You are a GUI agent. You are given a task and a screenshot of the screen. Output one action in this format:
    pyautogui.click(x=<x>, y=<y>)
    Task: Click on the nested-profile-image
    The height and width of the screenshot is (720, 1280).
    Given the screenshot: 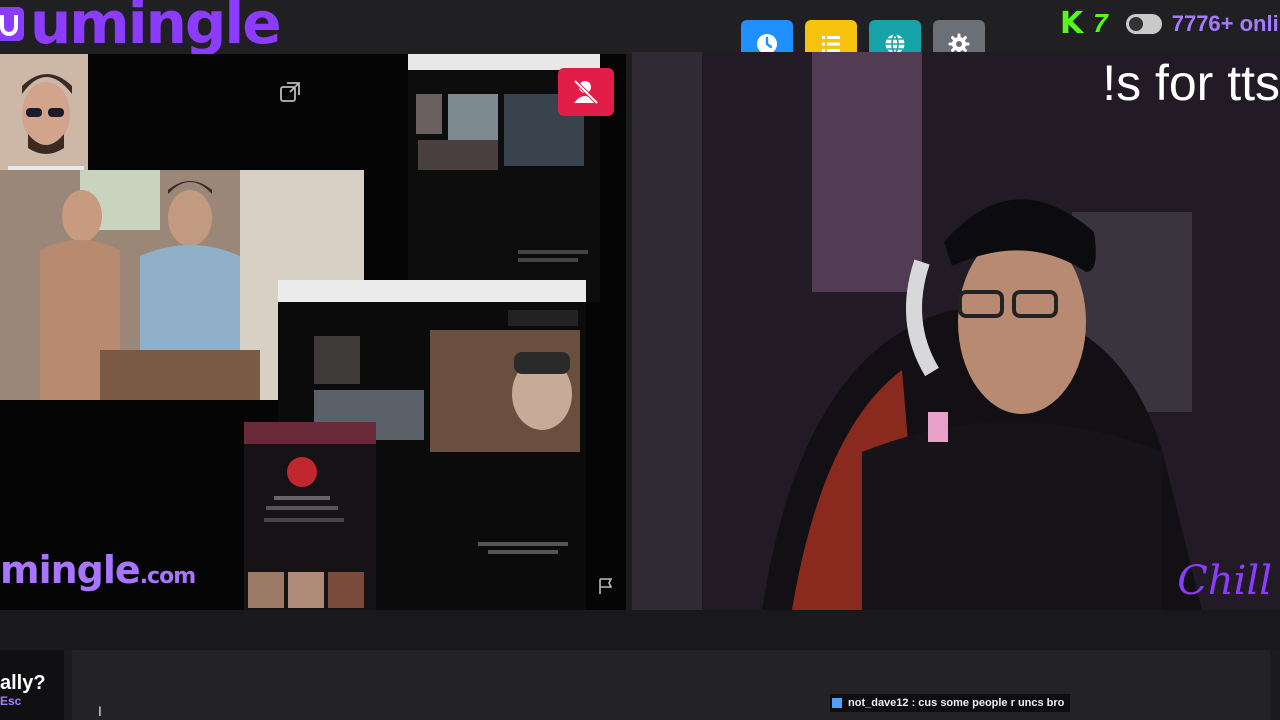 What is the action you would take?
    pyautogui.click(x=310, y=516)
    